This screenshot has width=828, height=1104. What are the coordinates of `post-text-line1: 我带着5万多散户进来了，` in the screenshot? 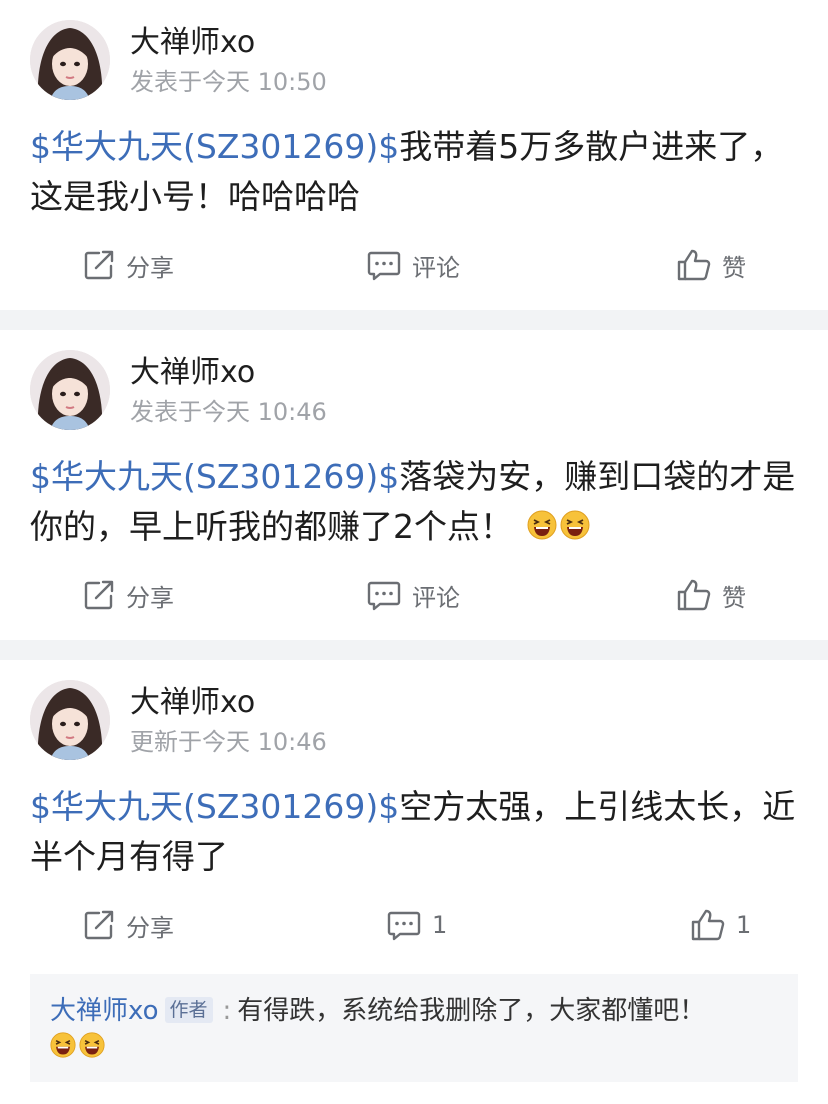 It's located at (591, 146).